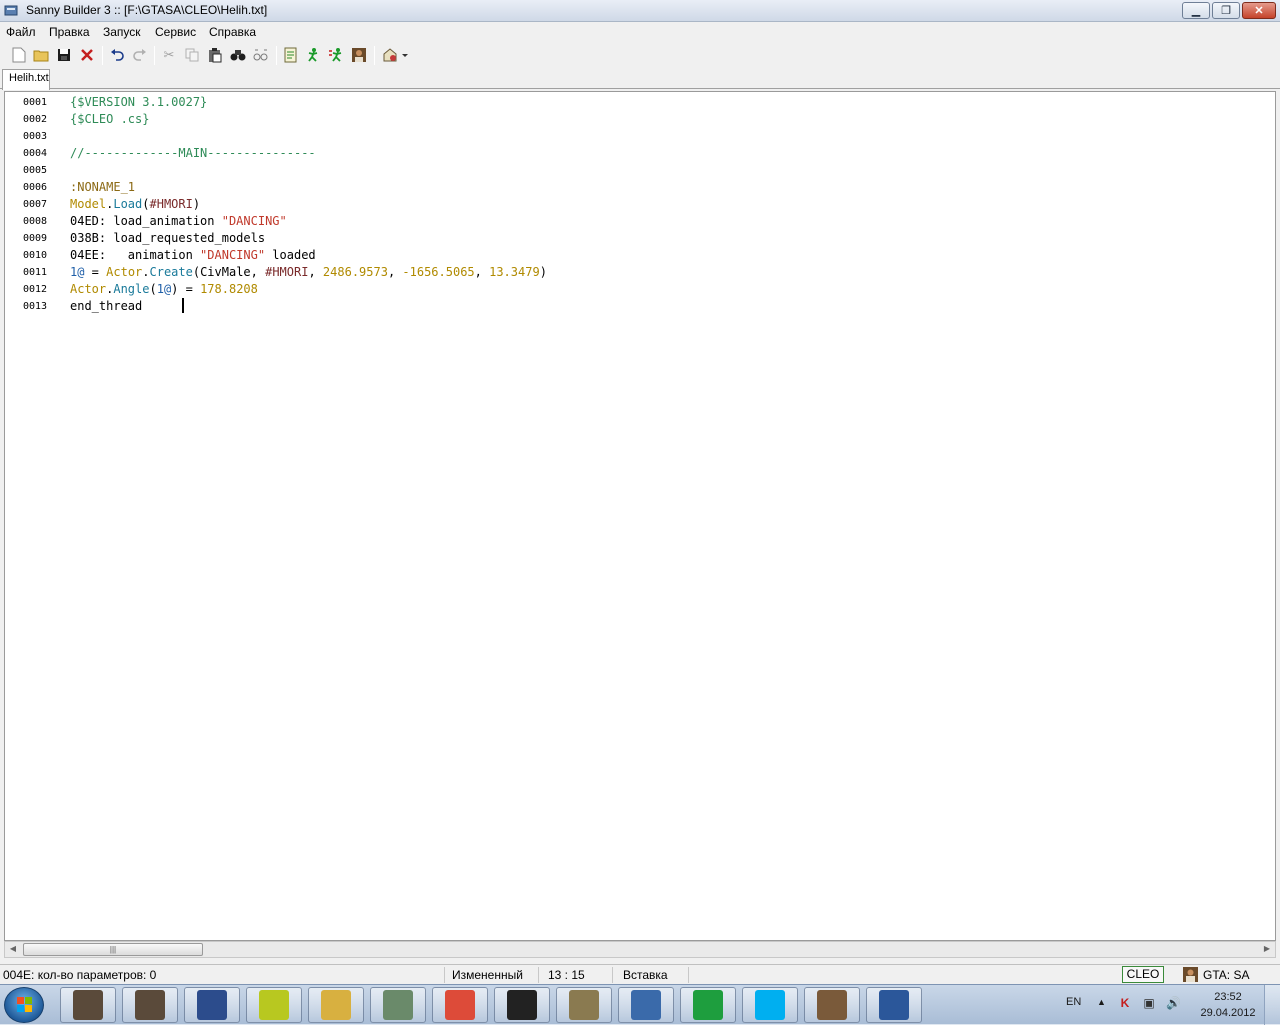 This screenshot has width=1280, height=1025. I want to click on line-code: 038B: load_requested_models, so click(167, 238).